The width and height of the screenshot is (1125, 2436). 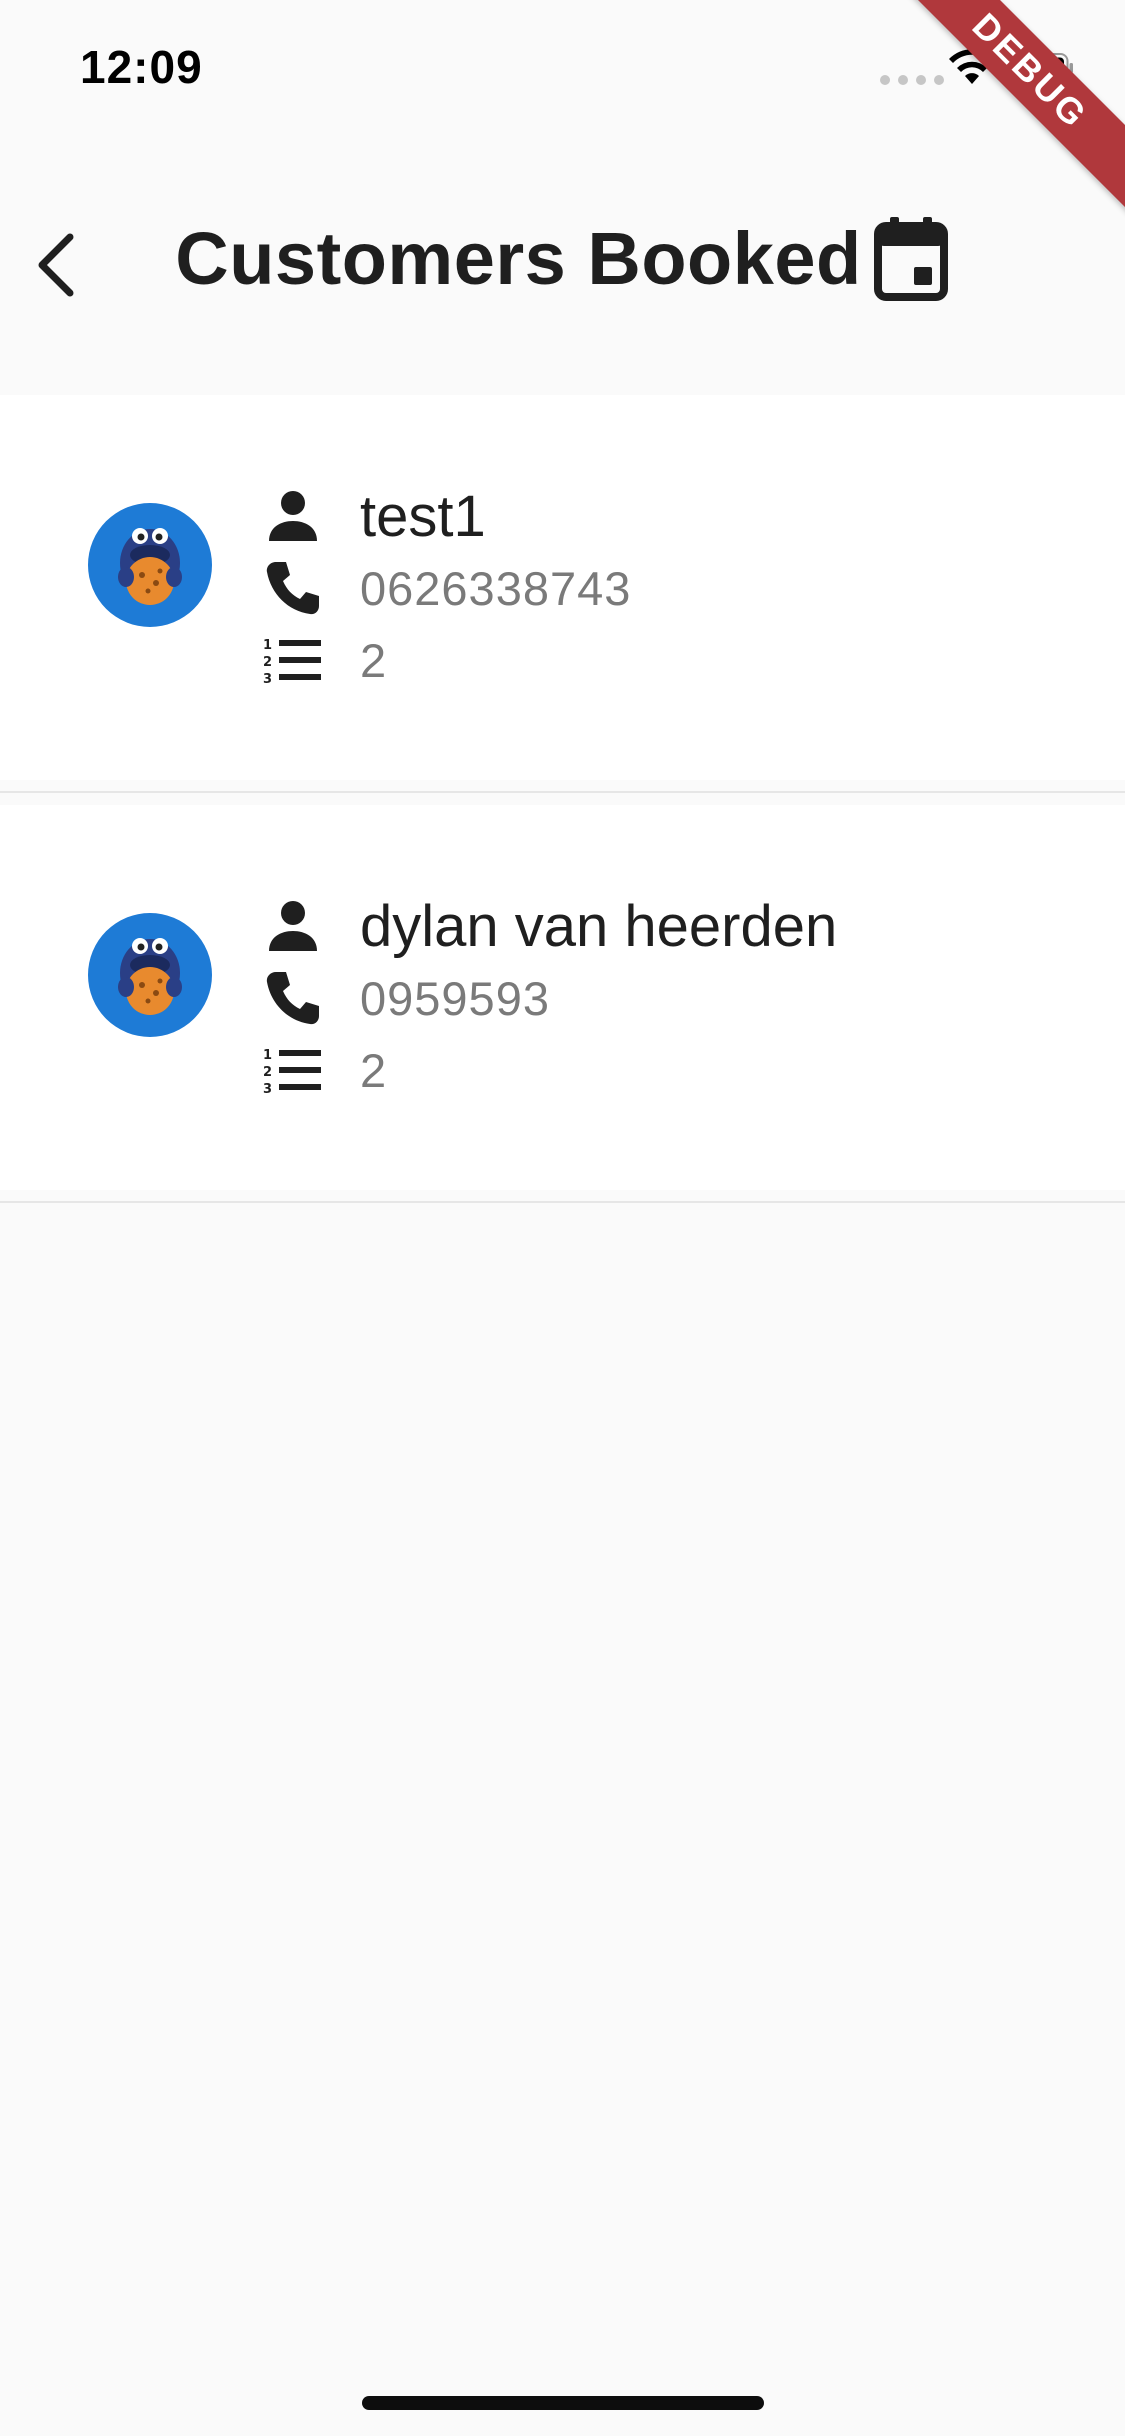 I want to click on customer-name: dylan van heerden, so click(x=599, y=926).